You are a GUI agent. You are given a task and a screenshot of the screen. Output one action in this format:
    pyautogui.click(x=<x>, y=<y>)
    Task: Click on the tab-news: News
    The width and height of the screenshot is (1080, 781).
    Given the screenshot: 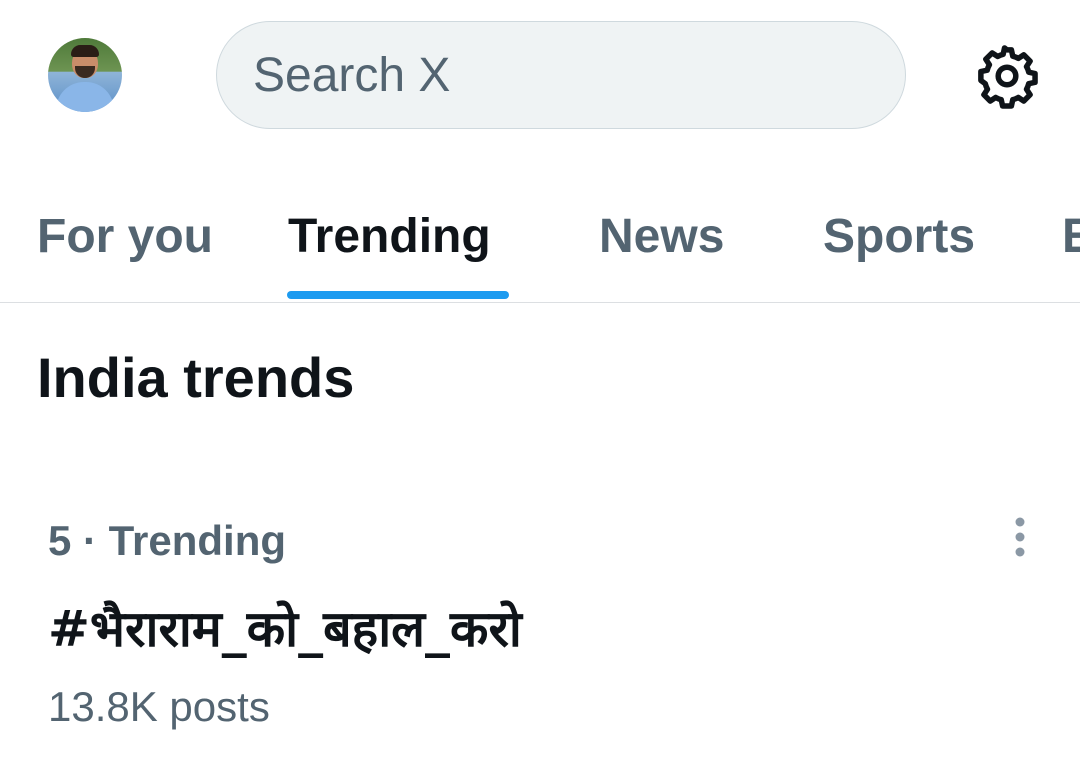 What is the action you would take?
    pyautogui.click(x=661, y=236)
    